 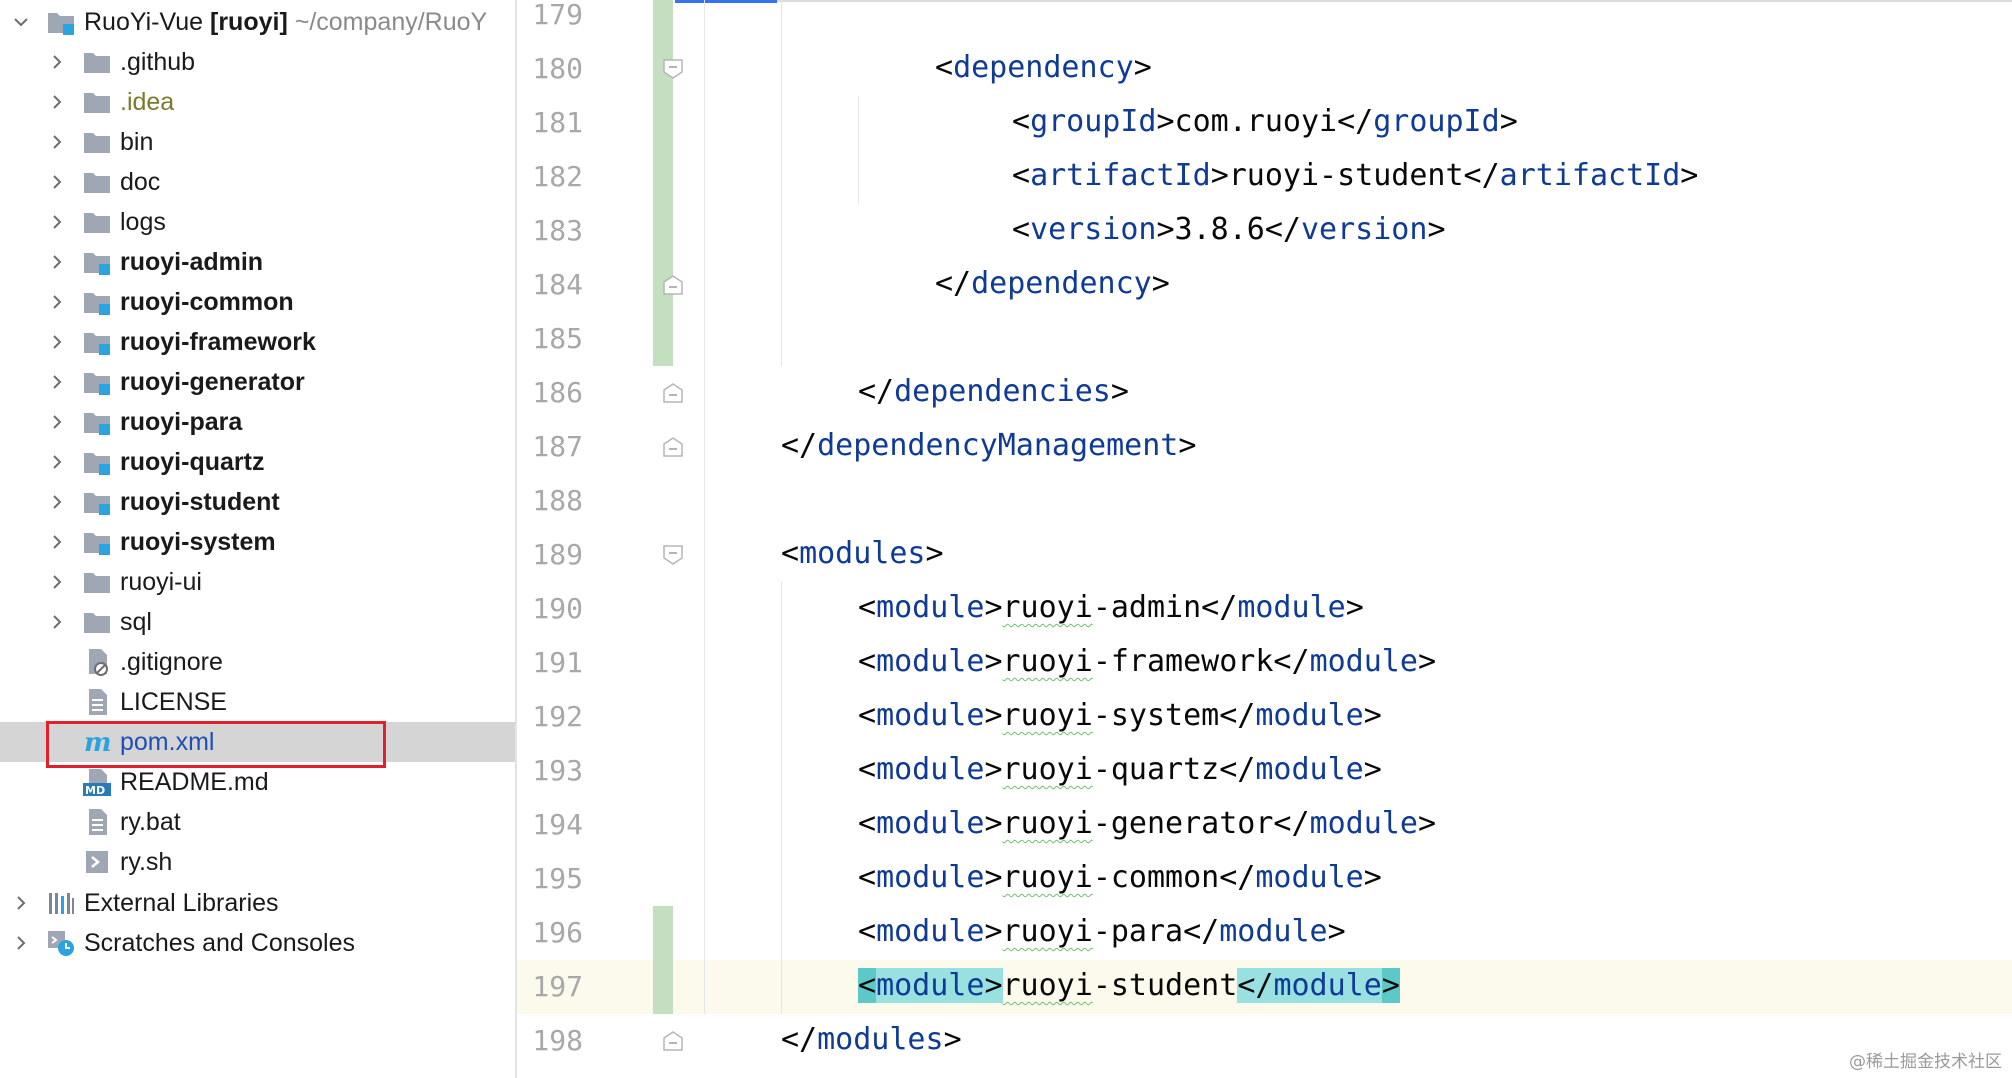 I want to click on code-line: 191 <module>ruoyi-framework</module>, so click(x=1264, y=663).